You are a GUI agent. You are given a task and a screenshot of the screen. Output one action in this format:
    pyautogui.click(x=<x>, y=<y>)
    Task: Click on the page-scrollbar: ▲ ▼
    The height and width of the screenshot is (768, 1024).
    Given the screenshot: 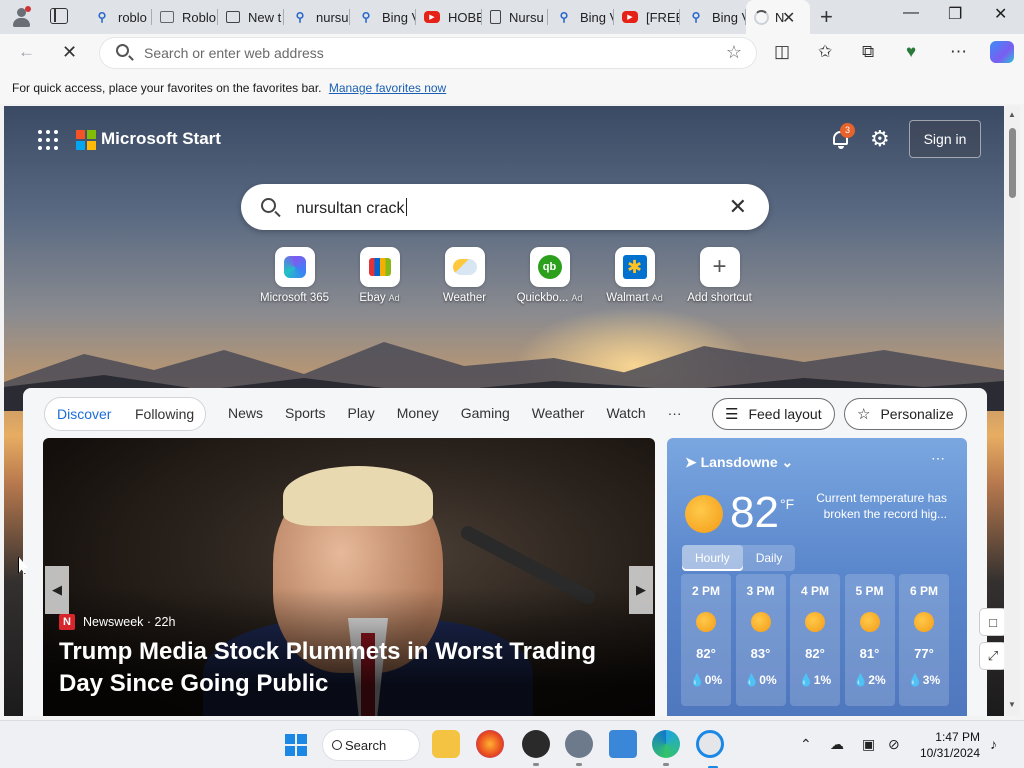 What is the action you would take?
    pyautogui.click(x=1012, y=411)
    